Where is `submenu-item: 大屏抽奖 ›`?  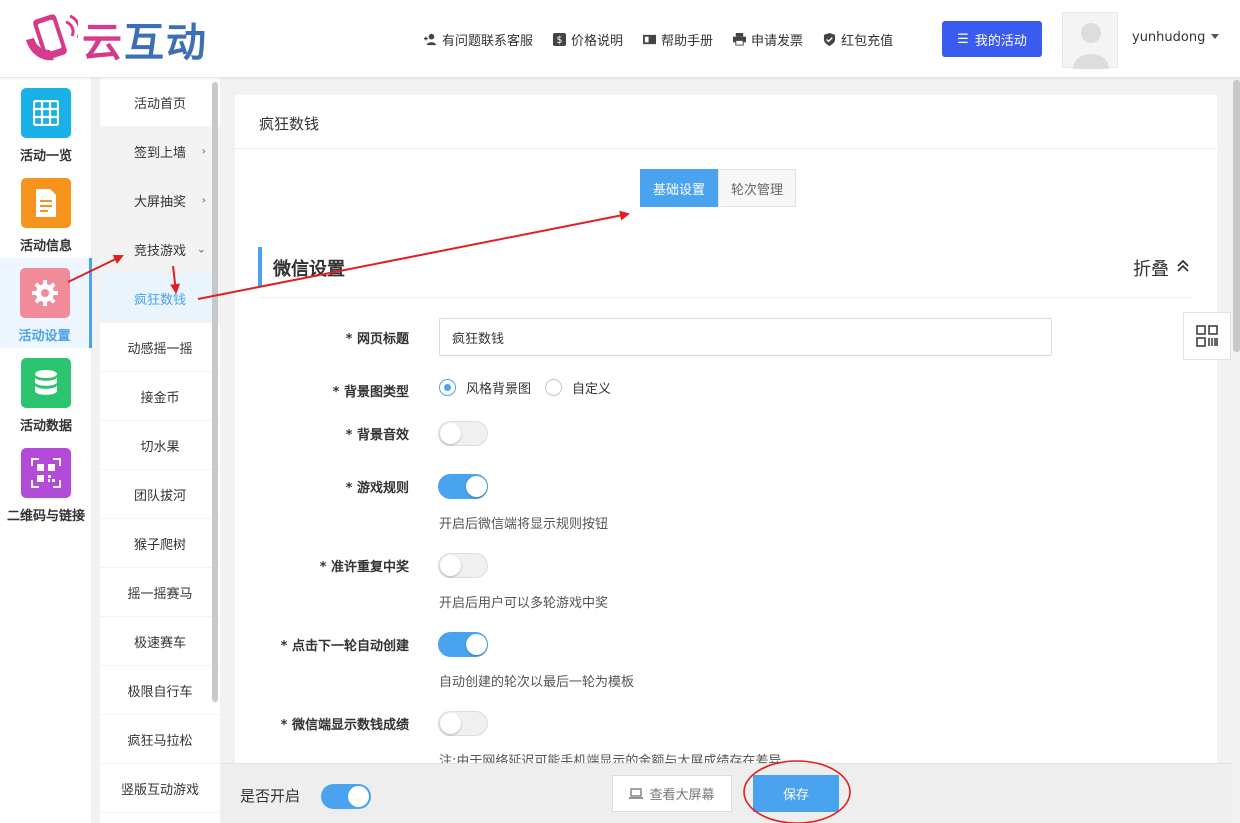 submenu-item: 大屏抽奖 › is located at coordinates (160, 200).